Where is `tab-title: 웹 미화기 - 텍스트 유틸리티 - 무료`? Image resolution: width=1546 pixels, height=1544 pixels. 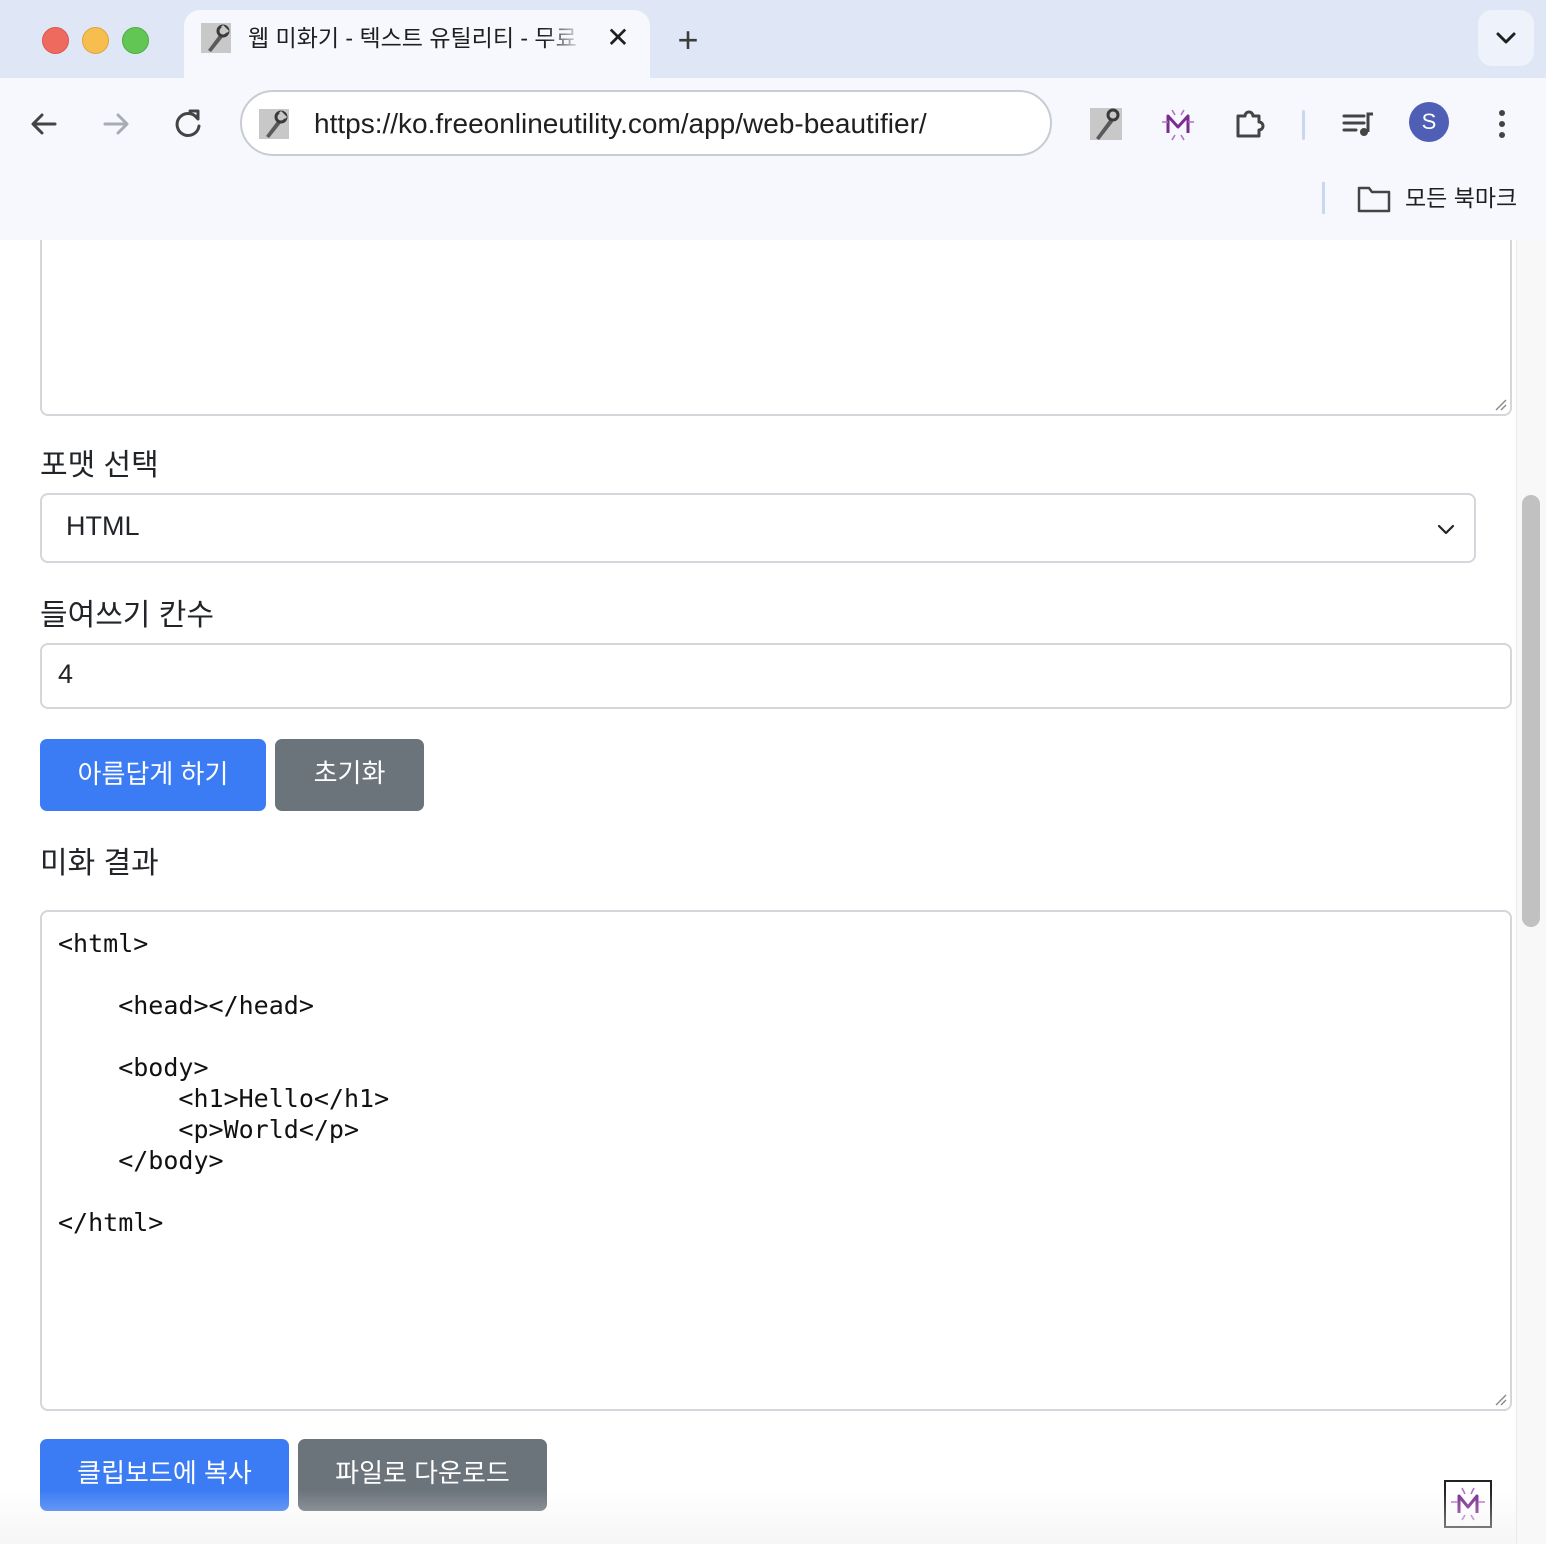
tab-title: 웹 미화기 - 텍스트 유틸리티 - 무료 is located at coordinates (412, 38).